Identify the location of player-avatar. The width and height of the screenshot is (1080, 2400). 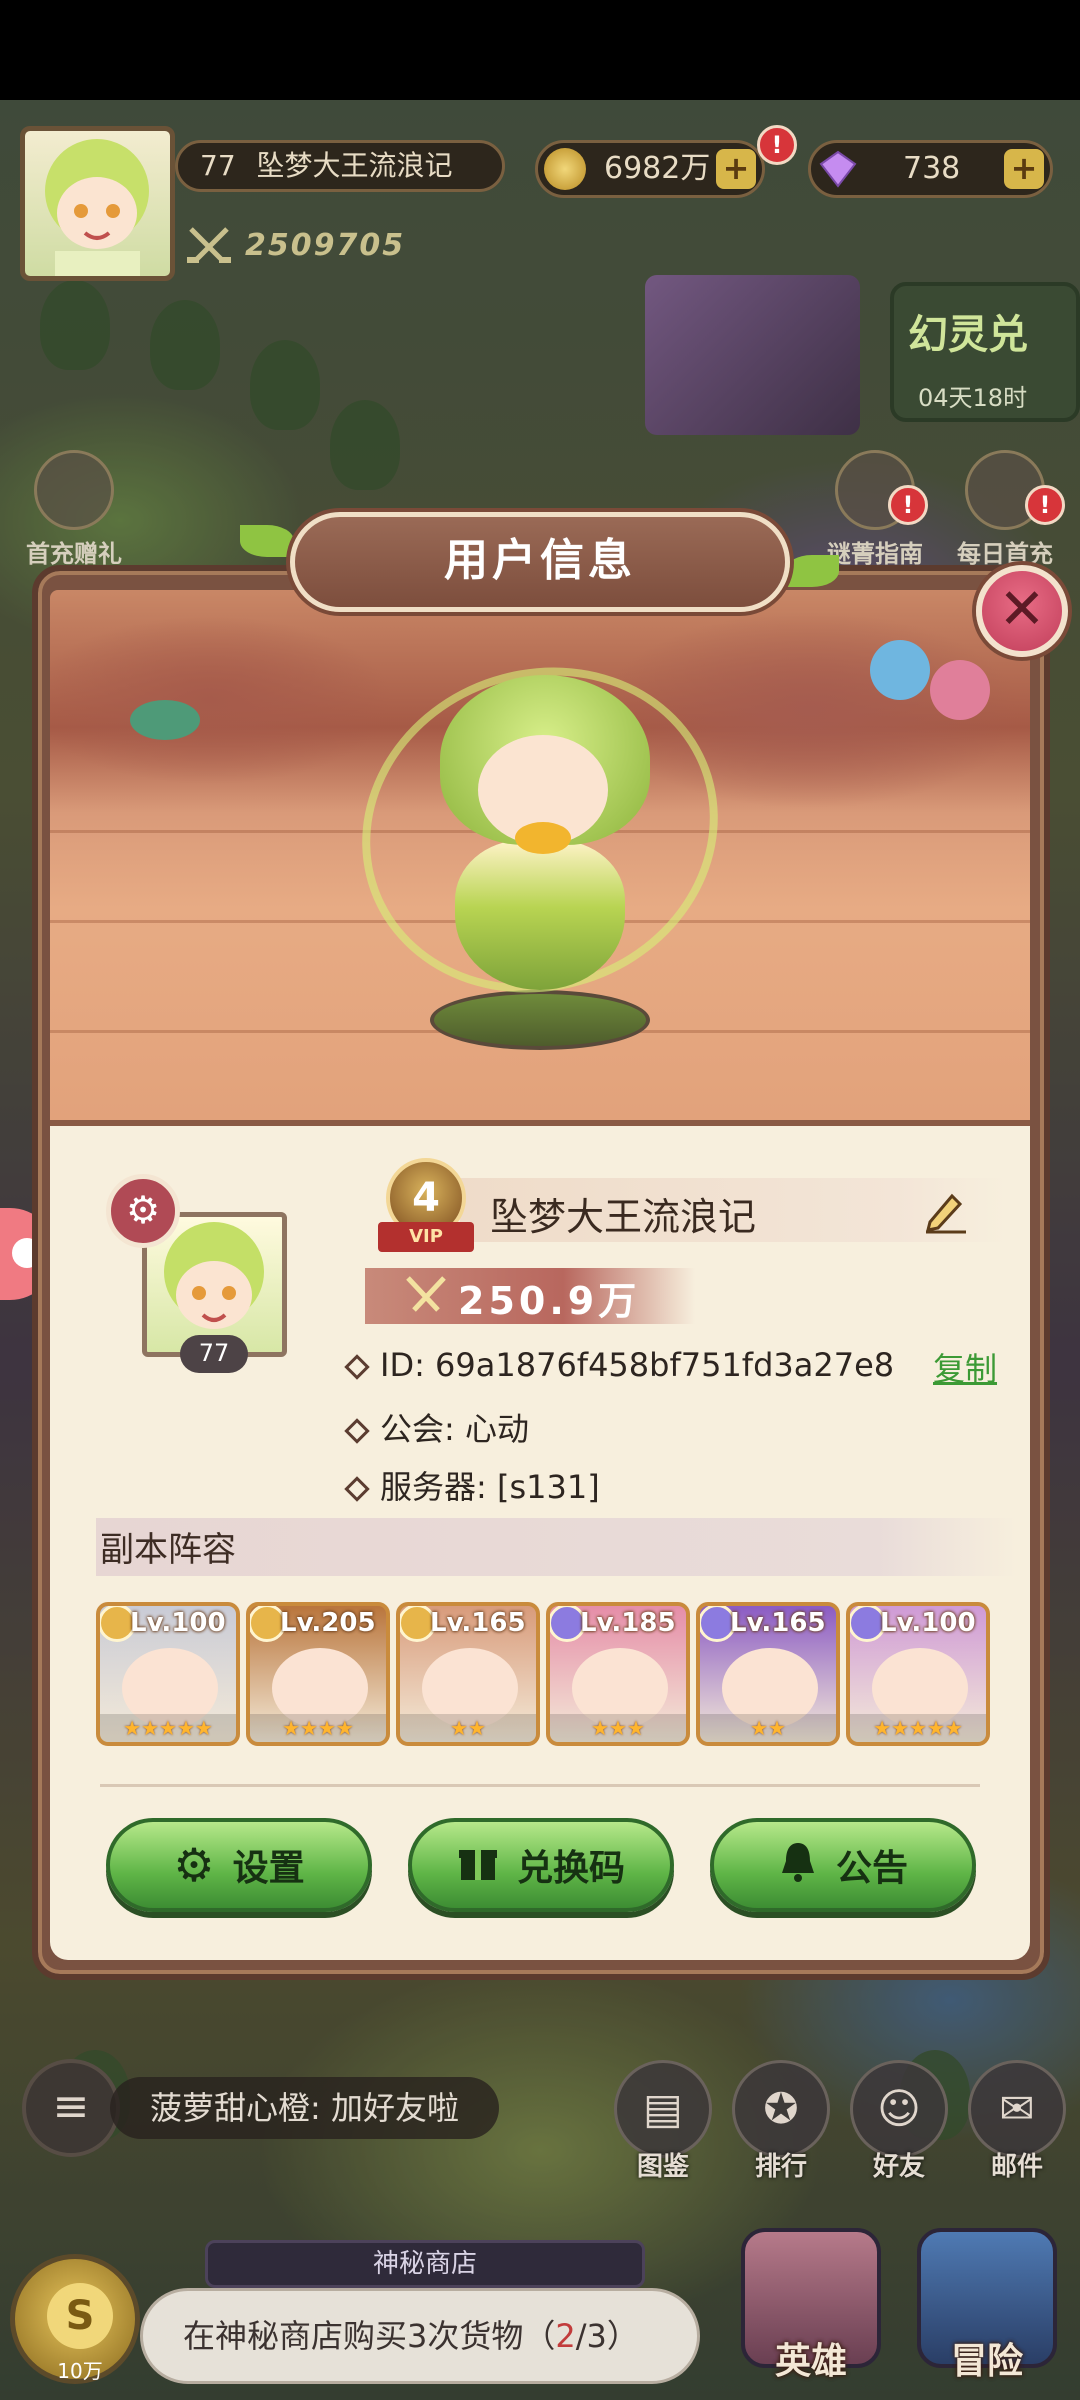
(97, 203).